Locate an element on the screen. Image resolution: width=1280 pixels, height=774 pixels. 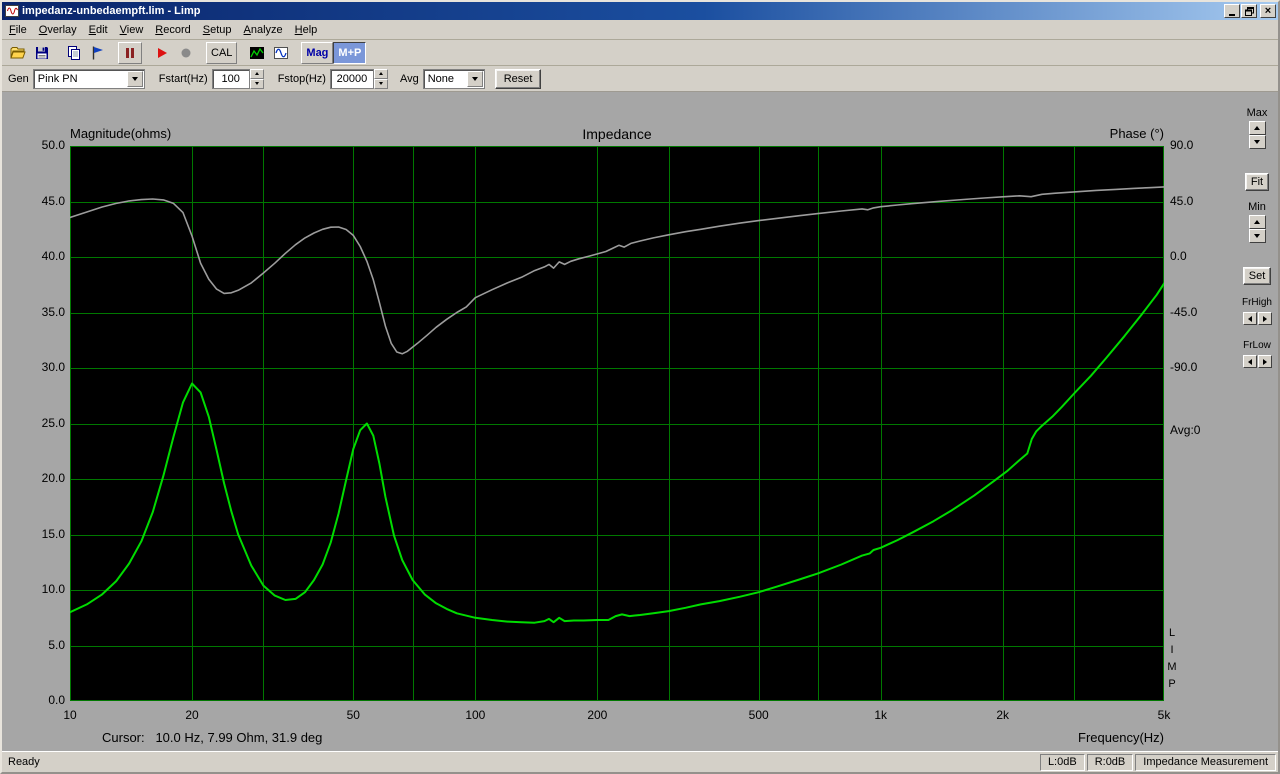
right-axis-tick: 45.0 is located at coordinates (1182, 200).